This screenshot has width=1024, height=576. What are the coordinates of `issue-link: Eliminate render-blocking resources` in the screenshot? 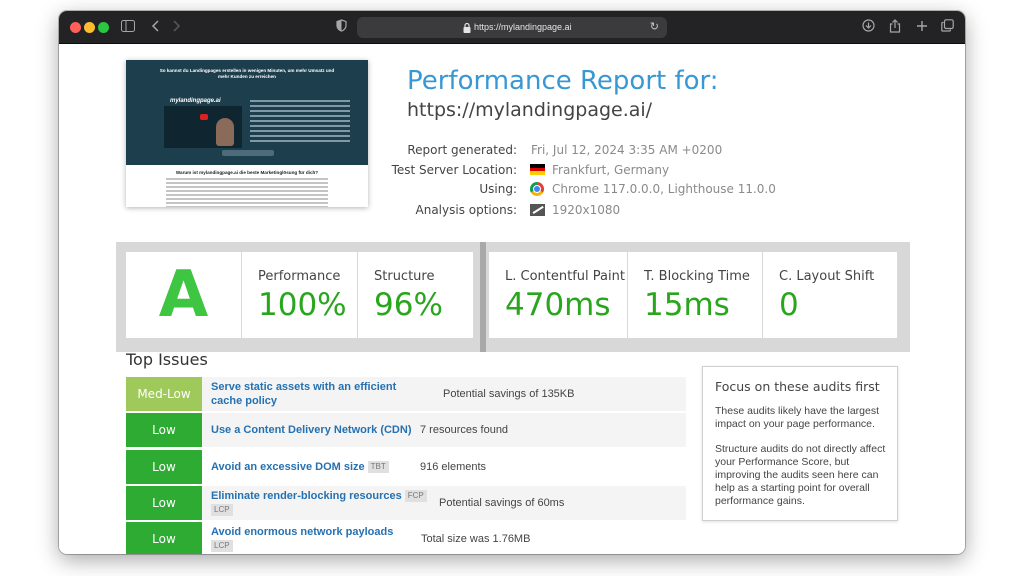 It's located at (306, 496).